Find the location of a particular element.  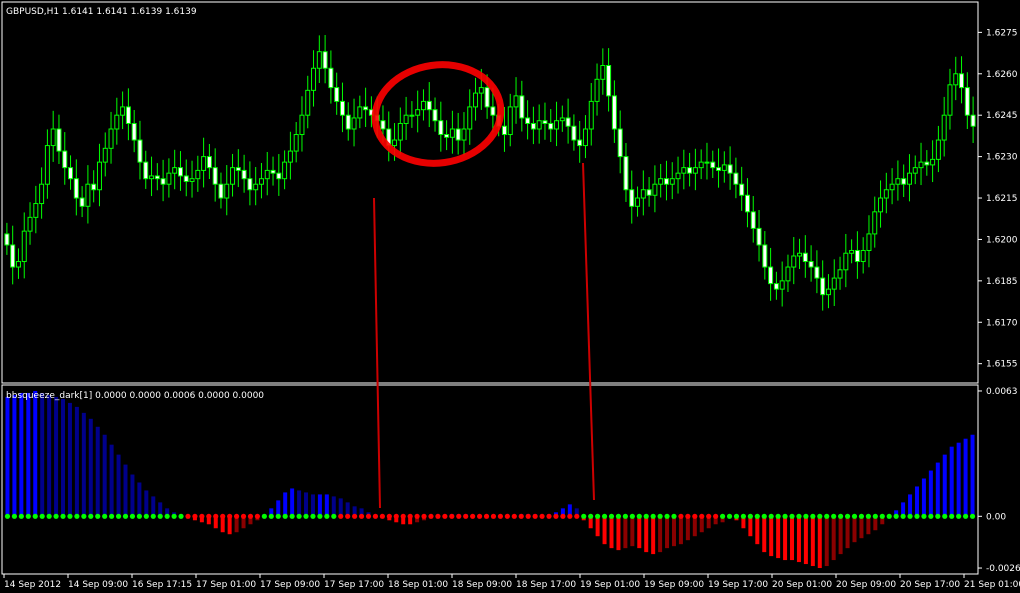

time-tick-label: 18 Sep 17:00 is located at coordinates (546, 585).